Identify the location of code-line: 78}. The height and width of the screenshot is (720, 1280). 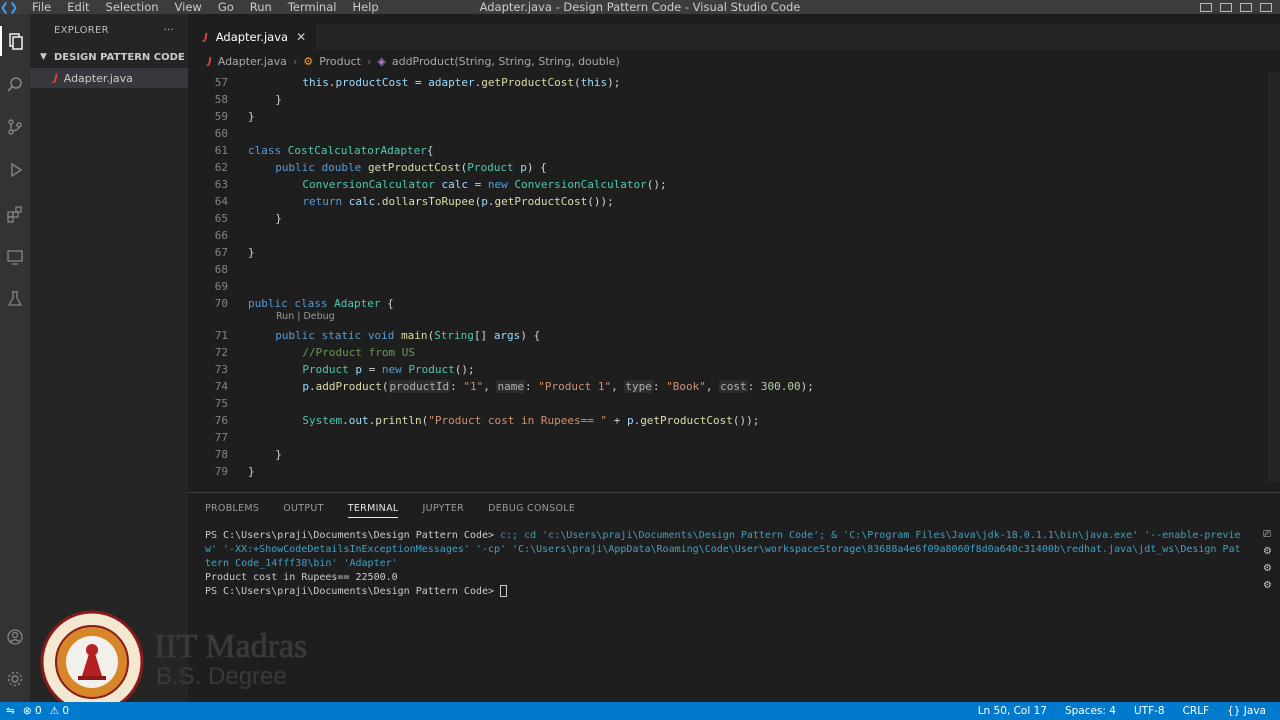
(235, 454).